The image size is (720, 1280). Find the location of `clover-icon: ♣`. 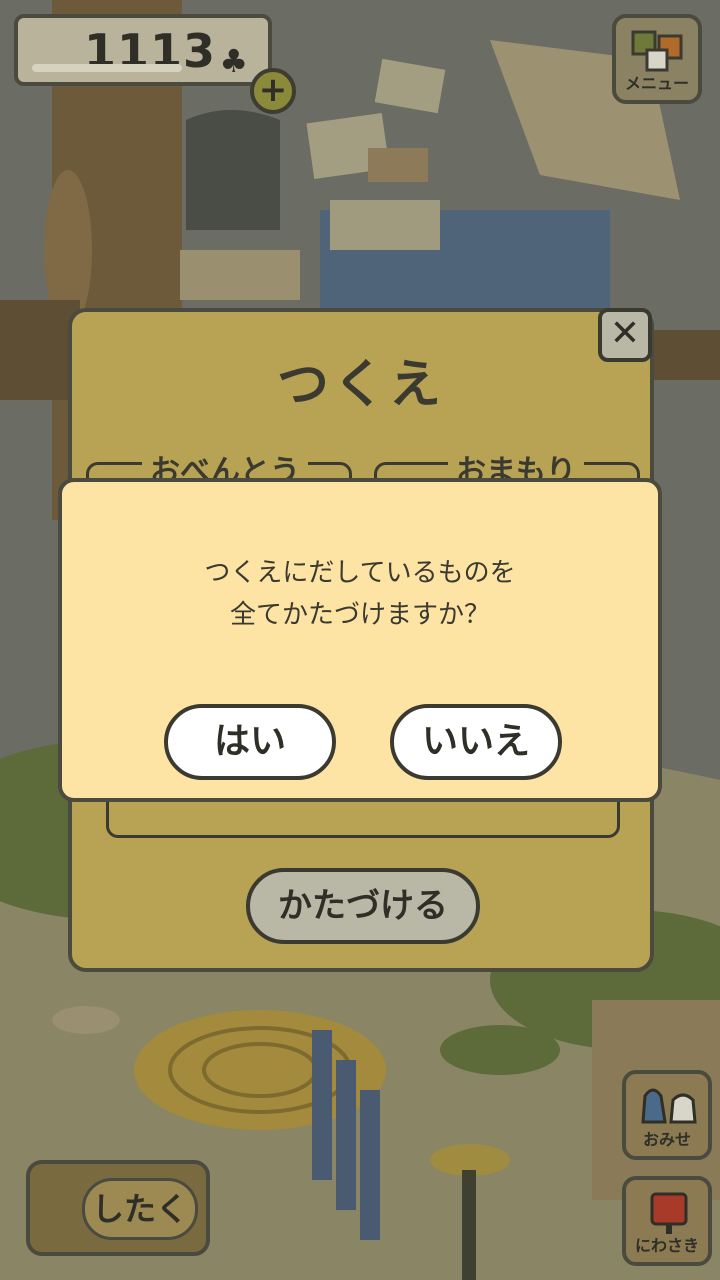

clover-icon: ♣ is located at coordinates (233, 61).